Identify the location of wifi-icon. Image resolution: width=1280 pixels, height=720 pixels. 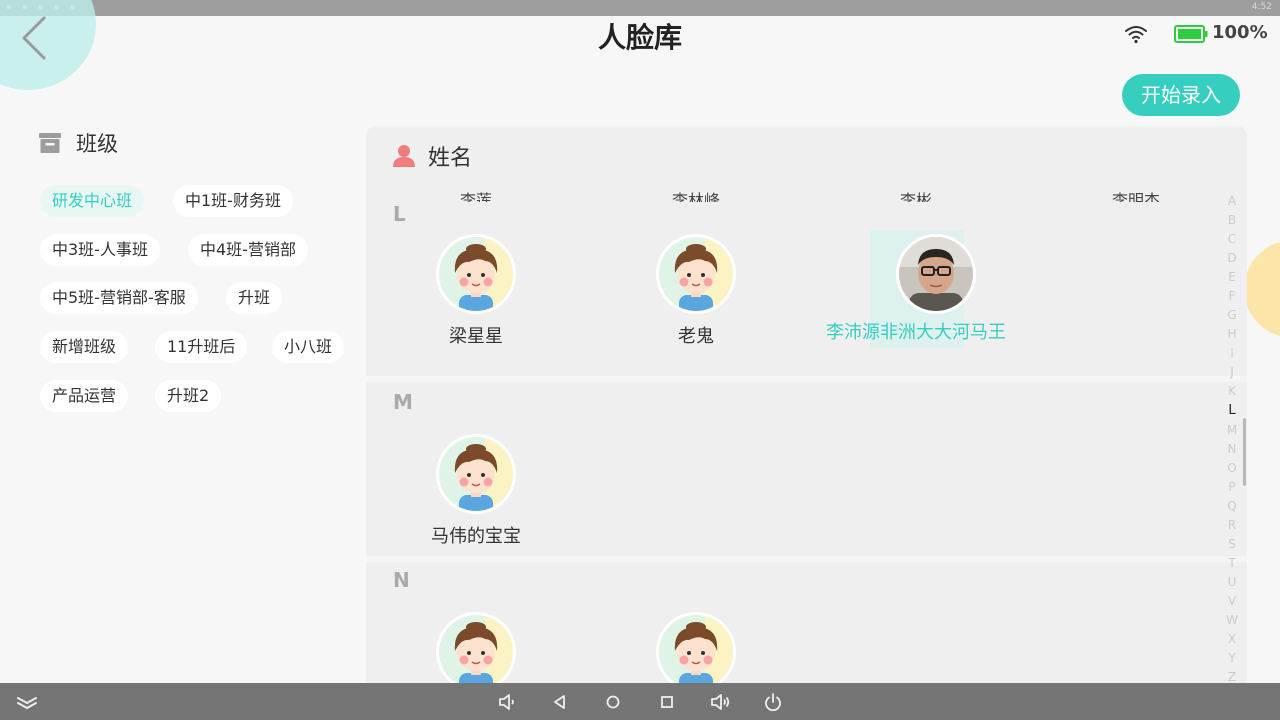
(1136, 35).